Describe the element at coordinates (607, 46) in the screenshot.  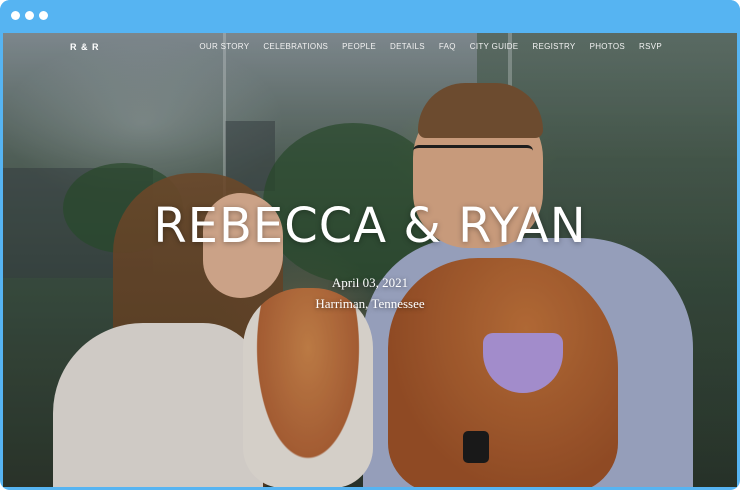
I see `nav-link-photos: PHOTOS` at that location.